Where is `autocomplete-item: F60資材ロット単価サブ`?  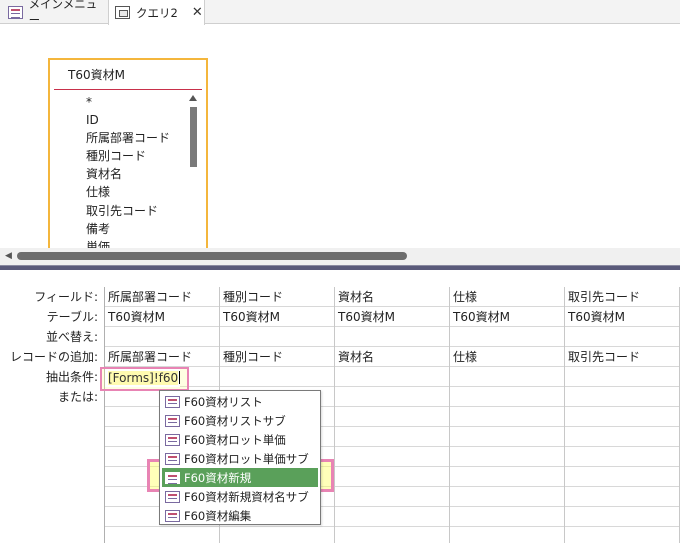
autocomplete-item: F60資材ロット単価サブ is located at coordinates (240, 458).